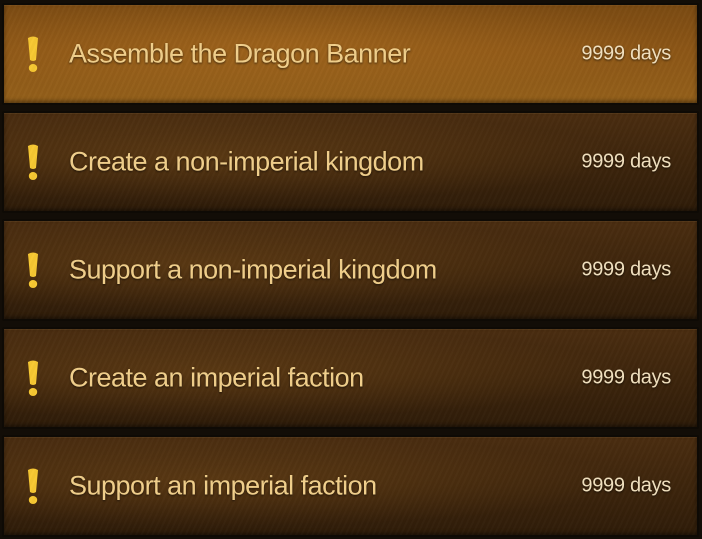 This screenshot has width=702, height=539. I want to click on quest-title: Create a non-imperial kingdom, so click(246, 161).